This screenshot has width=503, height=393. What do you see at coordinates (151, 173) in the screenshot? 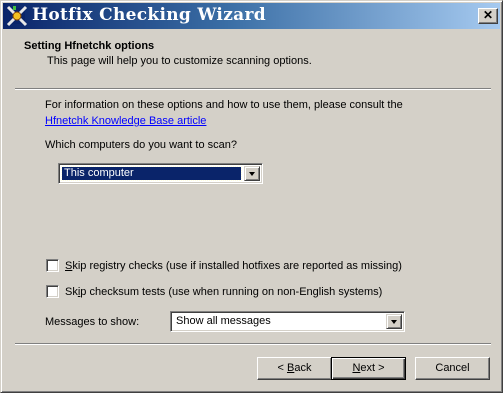
I see `computers-dropdown-value: This computer` at bounding box center [151, 173].